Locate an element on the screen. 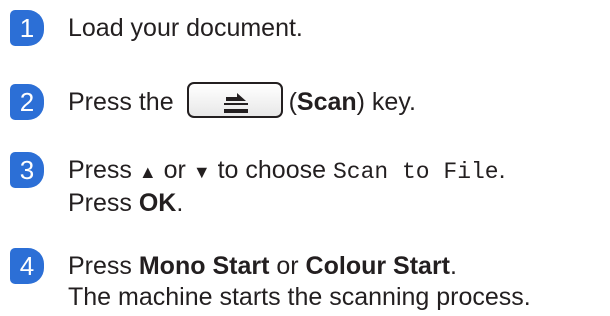 The image size is (610, 316). step-number-badge: 4 is located at coordinates (27, 266).